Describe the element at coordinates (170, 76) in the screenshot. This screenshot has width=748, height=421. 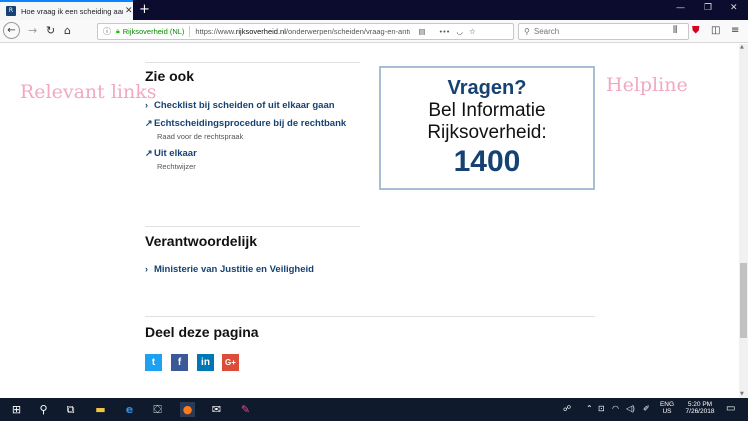
I see `zie-ook-heading: Zie ook` at that location.